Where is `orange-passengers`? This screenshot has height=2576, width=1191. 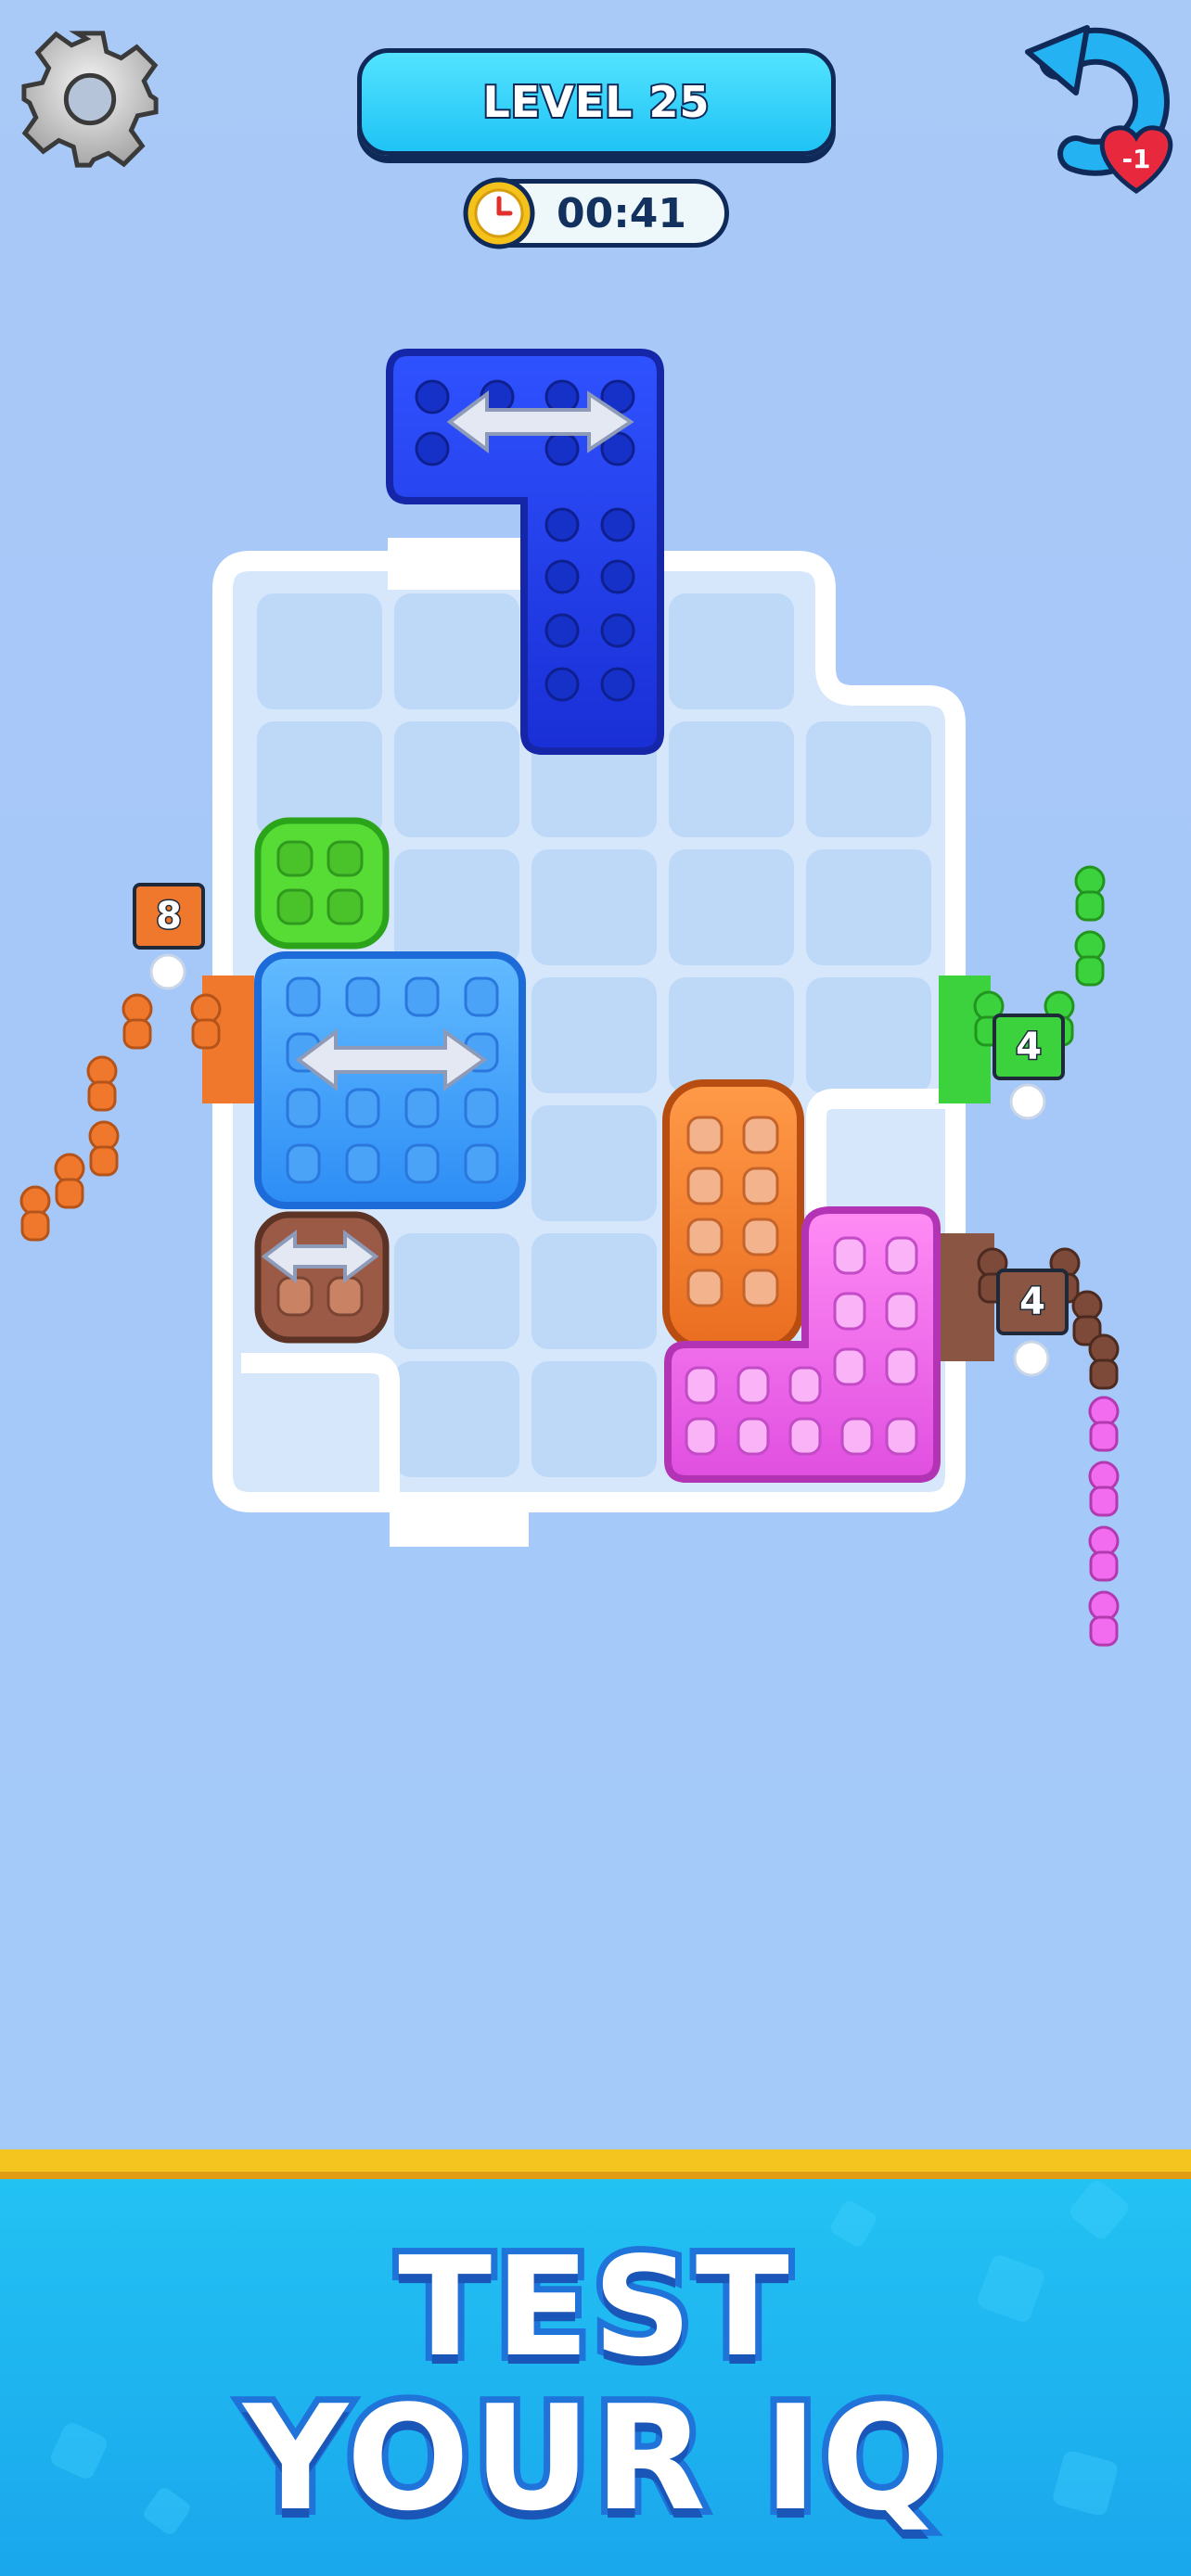 orange-passengers is located at coordinates (121, 1117).